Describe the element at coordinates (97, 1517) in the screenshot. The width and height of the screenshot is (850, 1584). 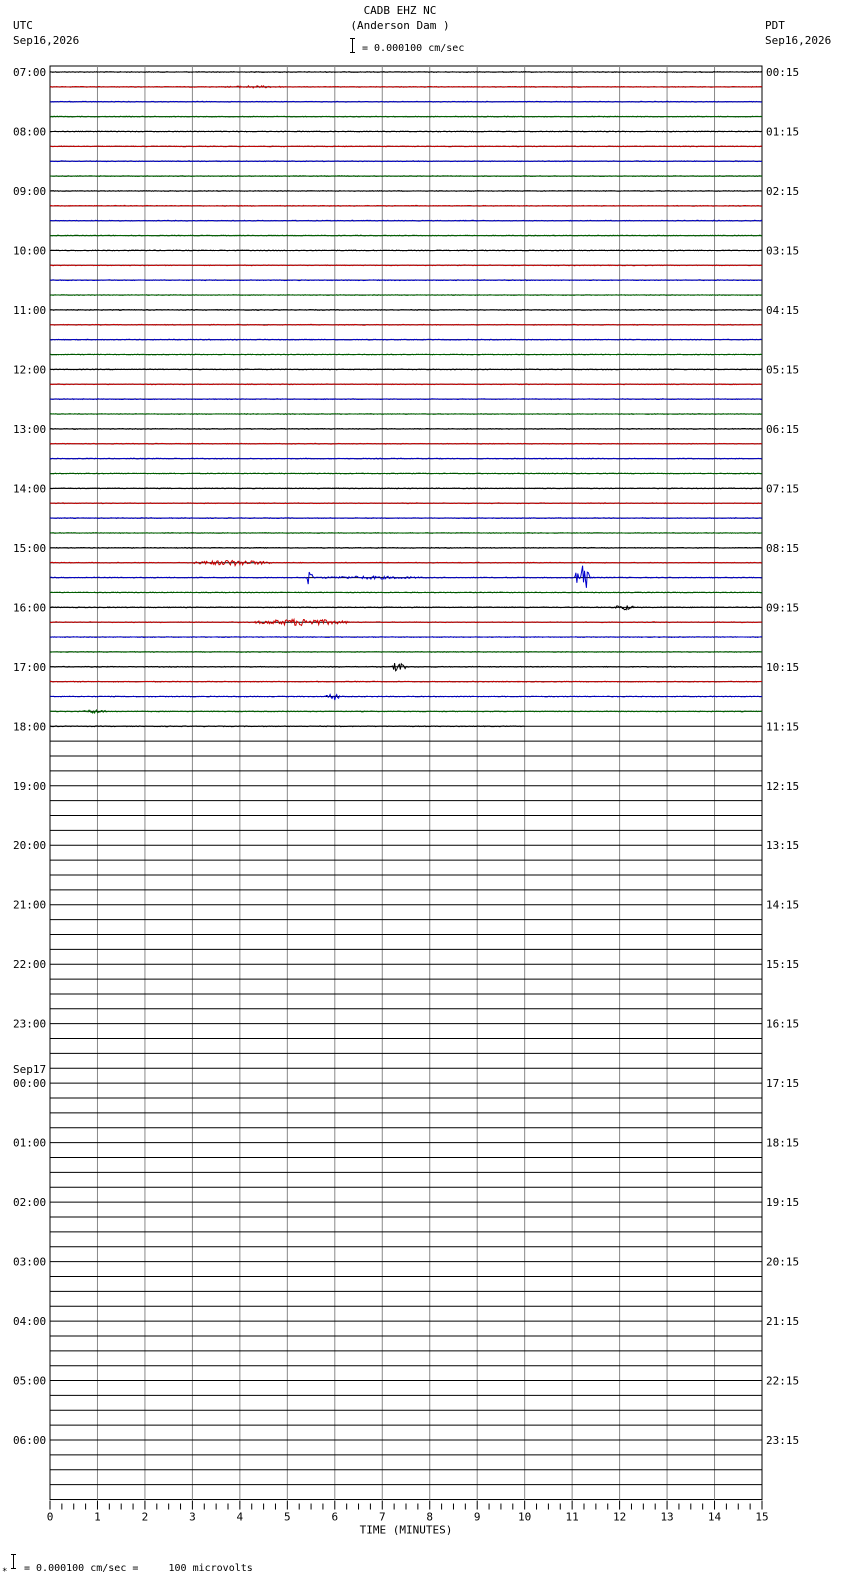
I see `x-tick-label: 1` at that location.